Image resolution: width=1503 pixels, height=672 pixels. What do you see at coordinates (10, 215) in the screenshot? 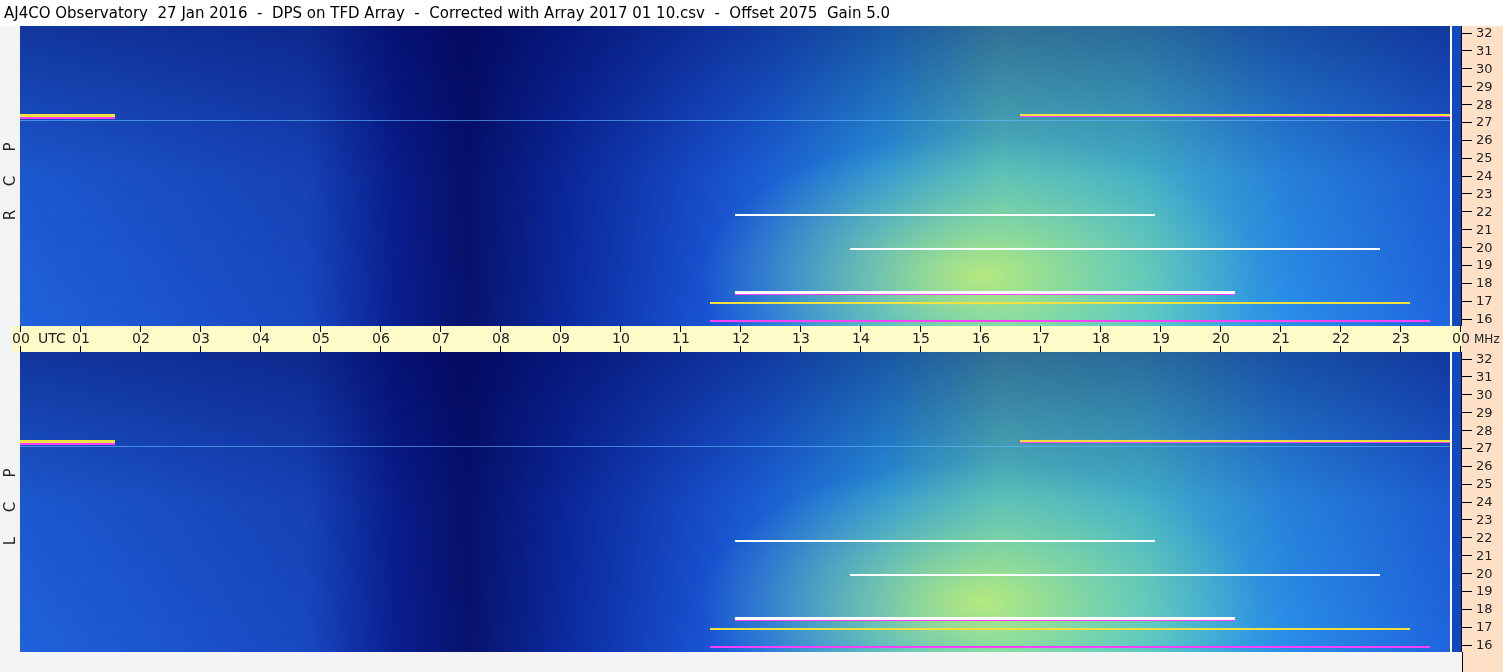
I see `panel-label: R` at bounding box center [10, 215].